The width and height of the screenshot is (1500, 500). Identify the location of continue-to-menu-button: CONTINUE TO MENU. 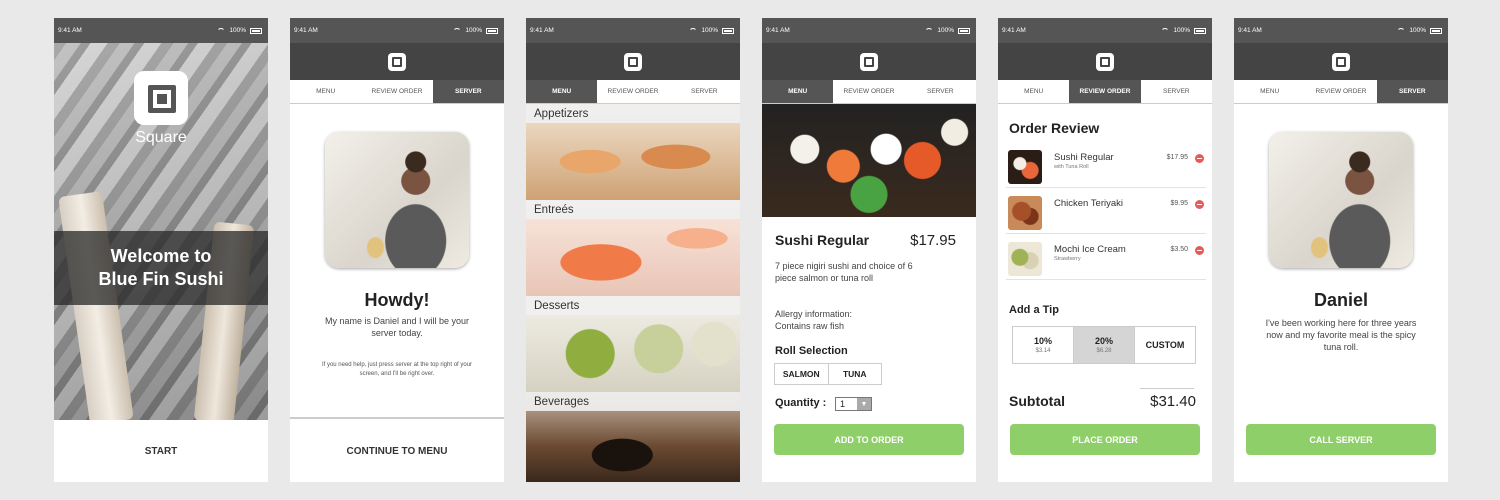
(397, 451).